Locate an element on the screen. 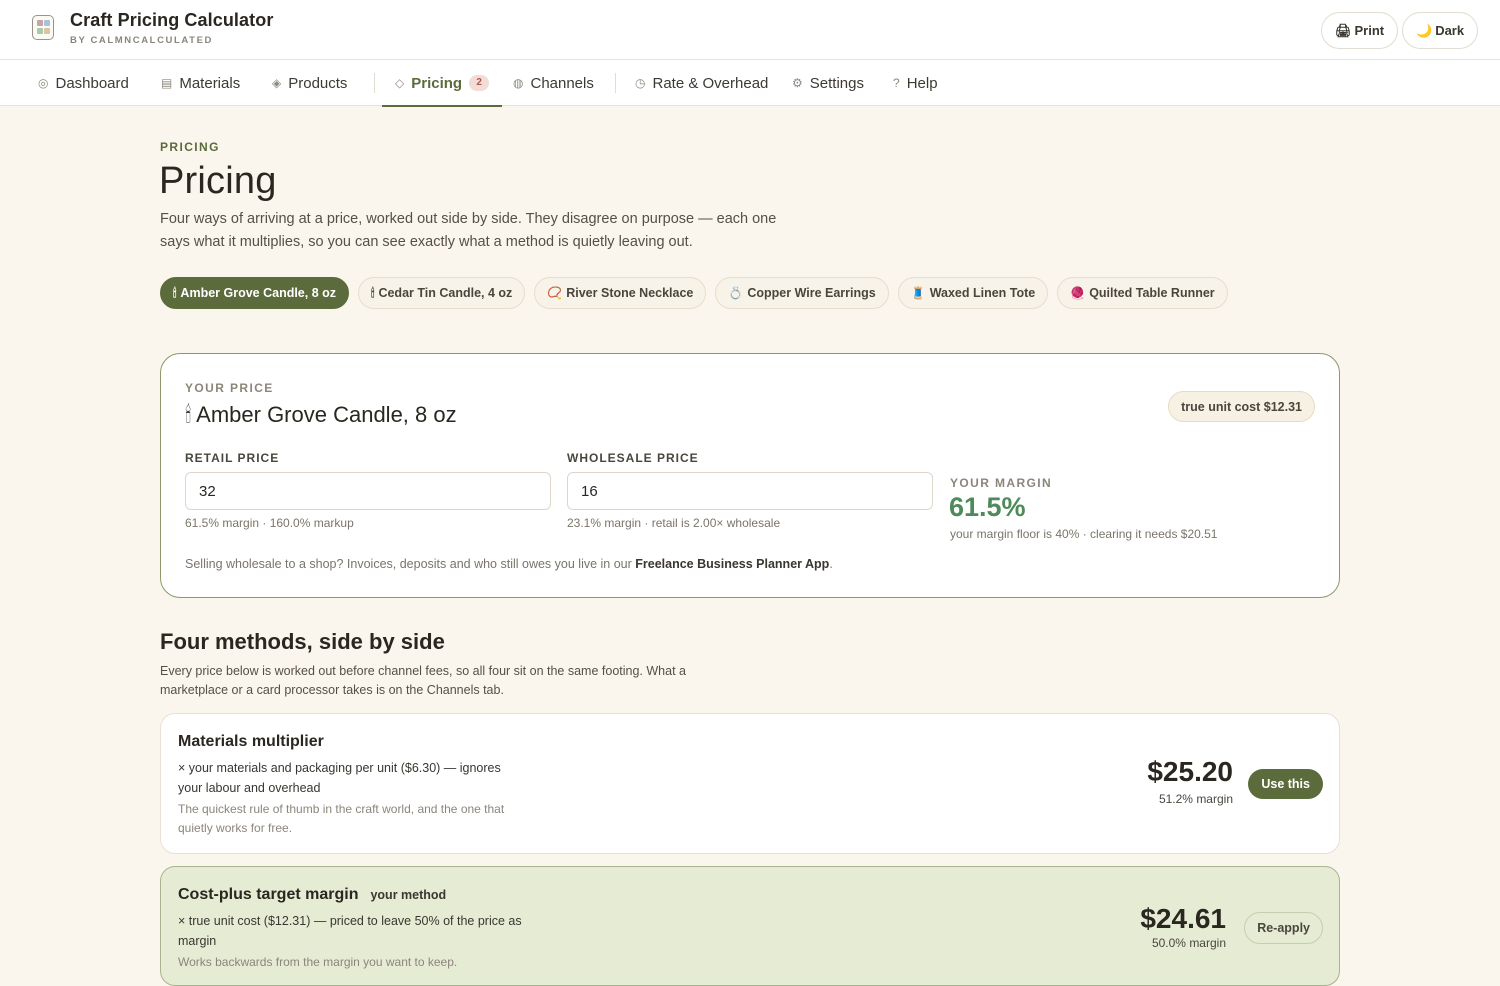 This screenshot has height=986, width=1500. retail-price-hint: 61.5% margin · 160.0% markup is located at coordinates (269, 523).